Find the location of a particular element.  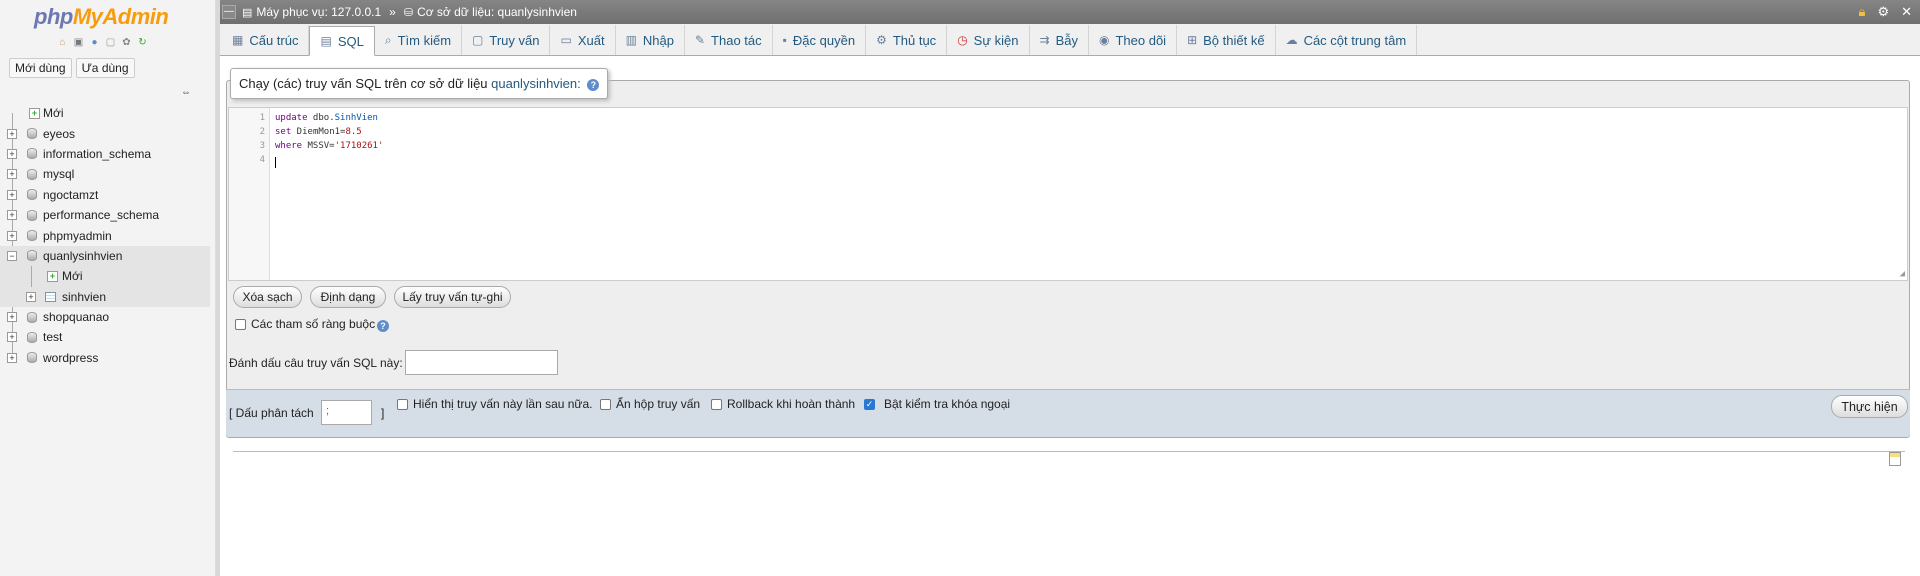

bookmark-input is located at coordinates (481, 362).